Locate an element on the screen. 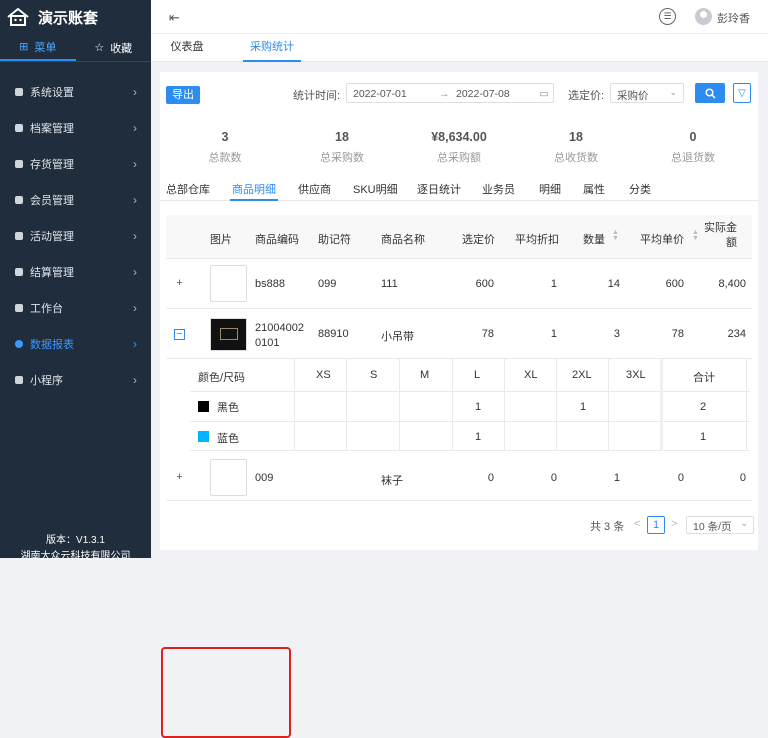 The height and width of the screenshot is (738, 768). subtab-supplier: 供应商 is located at coordinates (314, 189).